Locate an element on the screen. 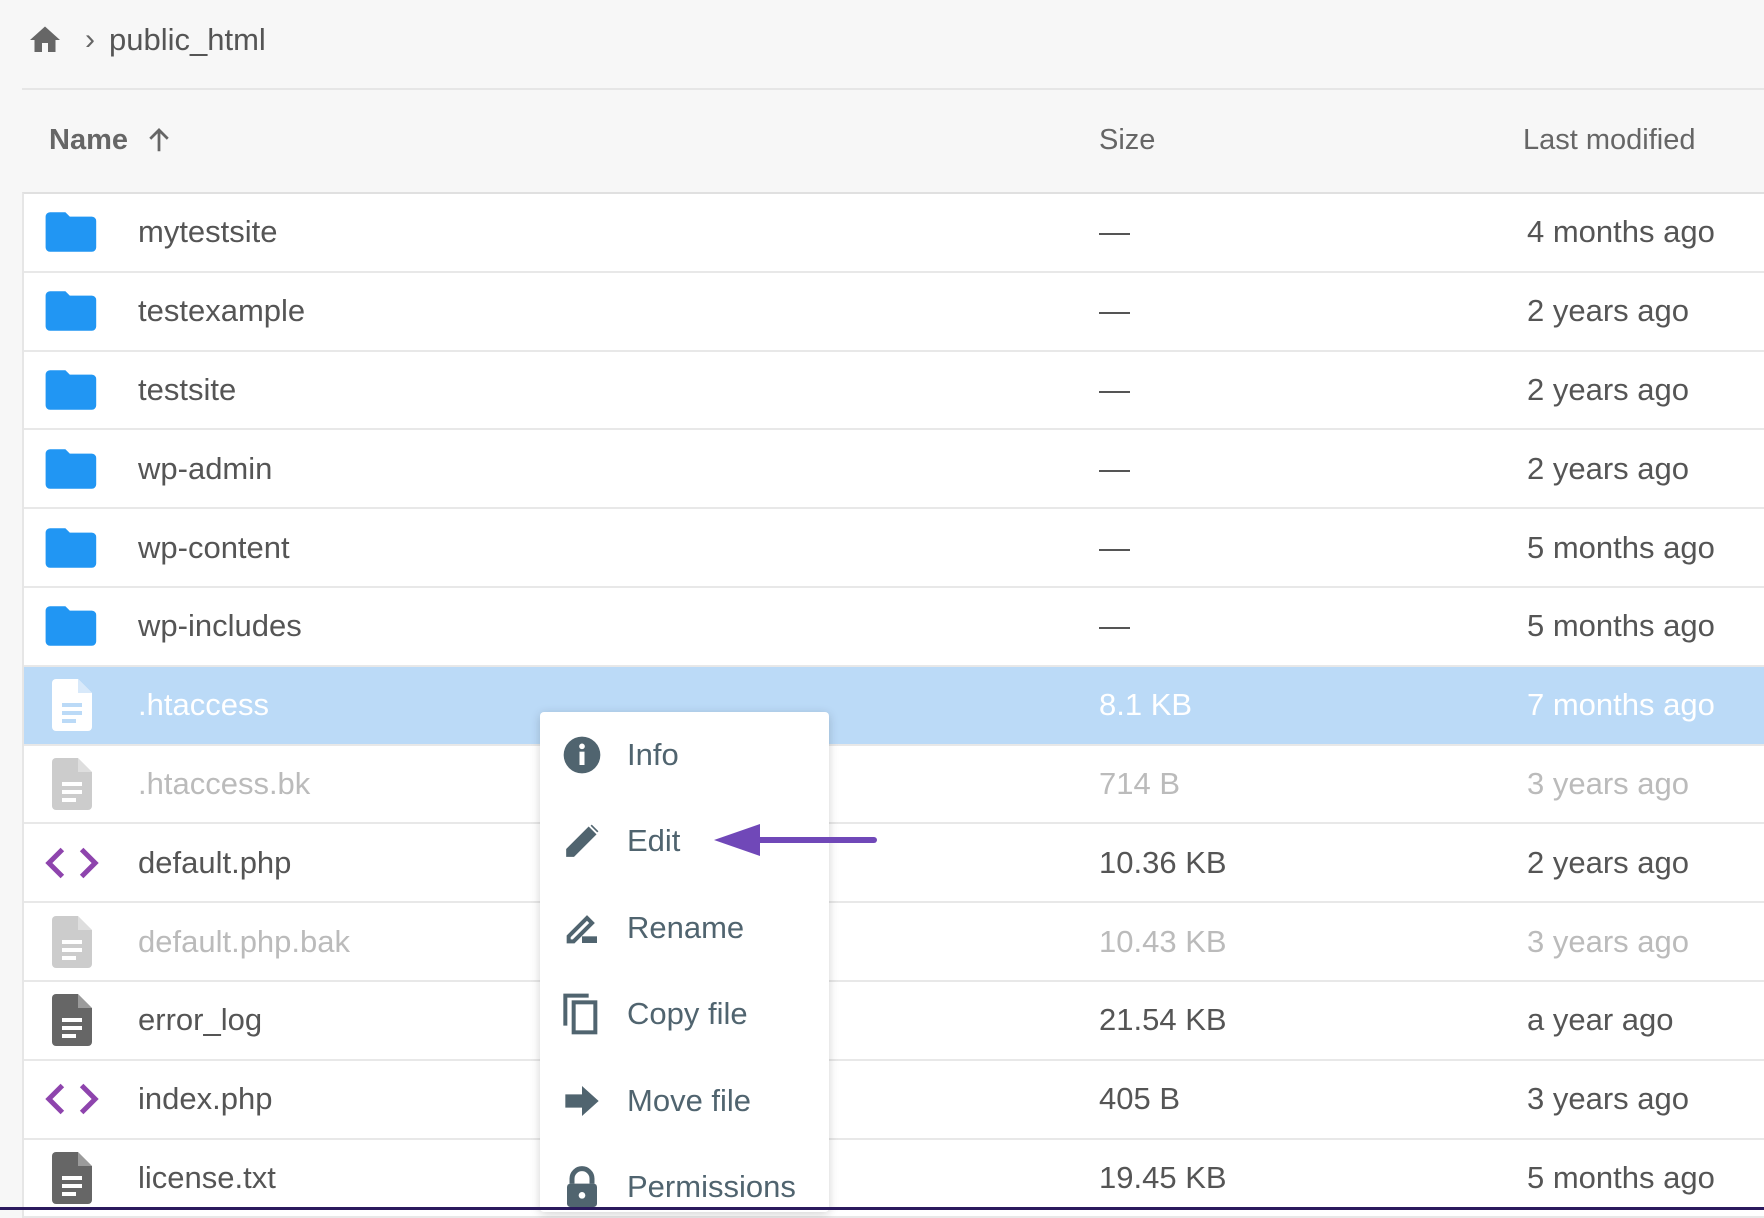 The height and width of the screenshot is (1218, 1764). menu-item-move-file: Move file is located at coordinates (684, 1101).